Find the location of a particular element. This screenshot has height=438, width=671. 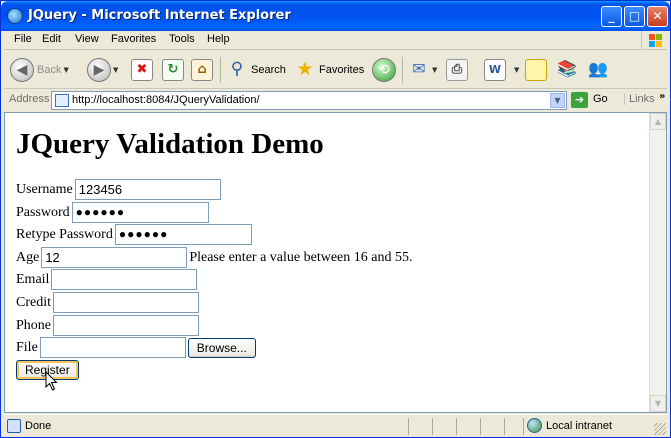

username-row: Username 123456 is located at coordinates (118, 189).